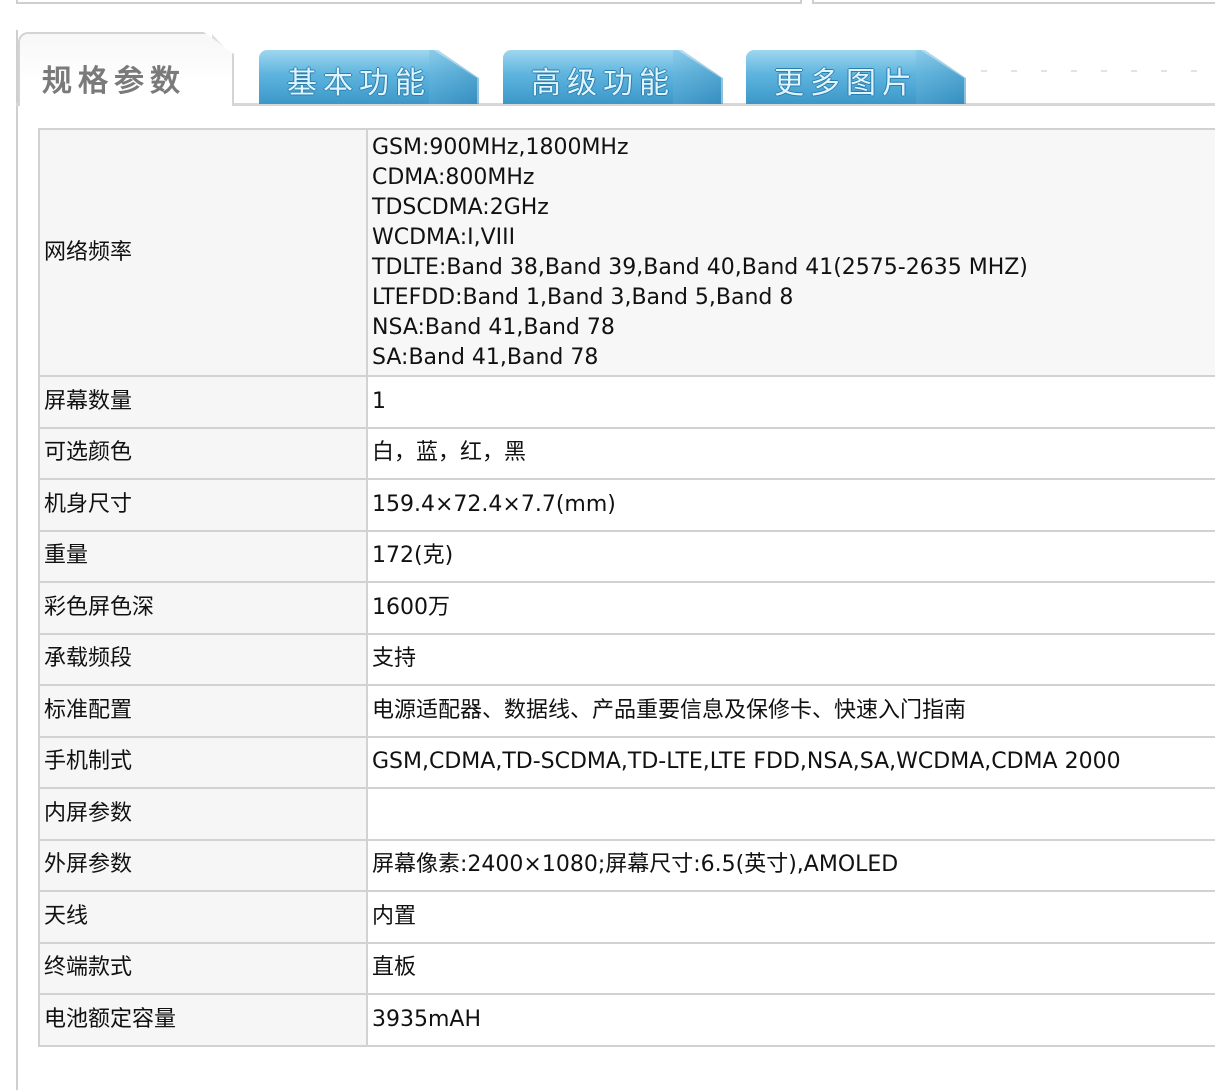  I want to click on frequency-line: GSM:900MHz,1800MHz, so click(500, 147).